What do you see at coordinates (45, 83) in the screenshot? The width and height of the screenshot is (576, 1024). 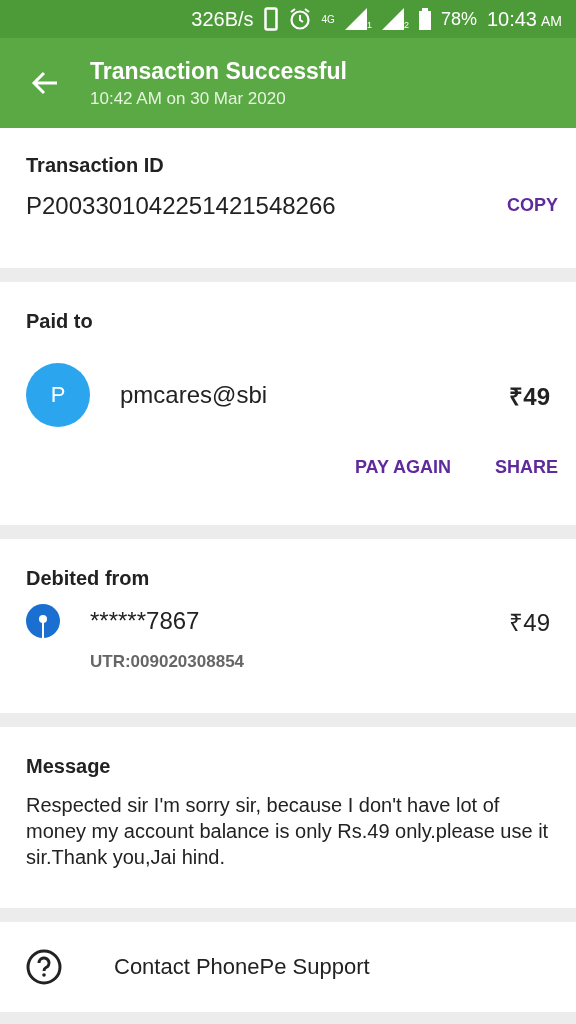 I see `back-arrow-icon` at bounding box center [45, 83].